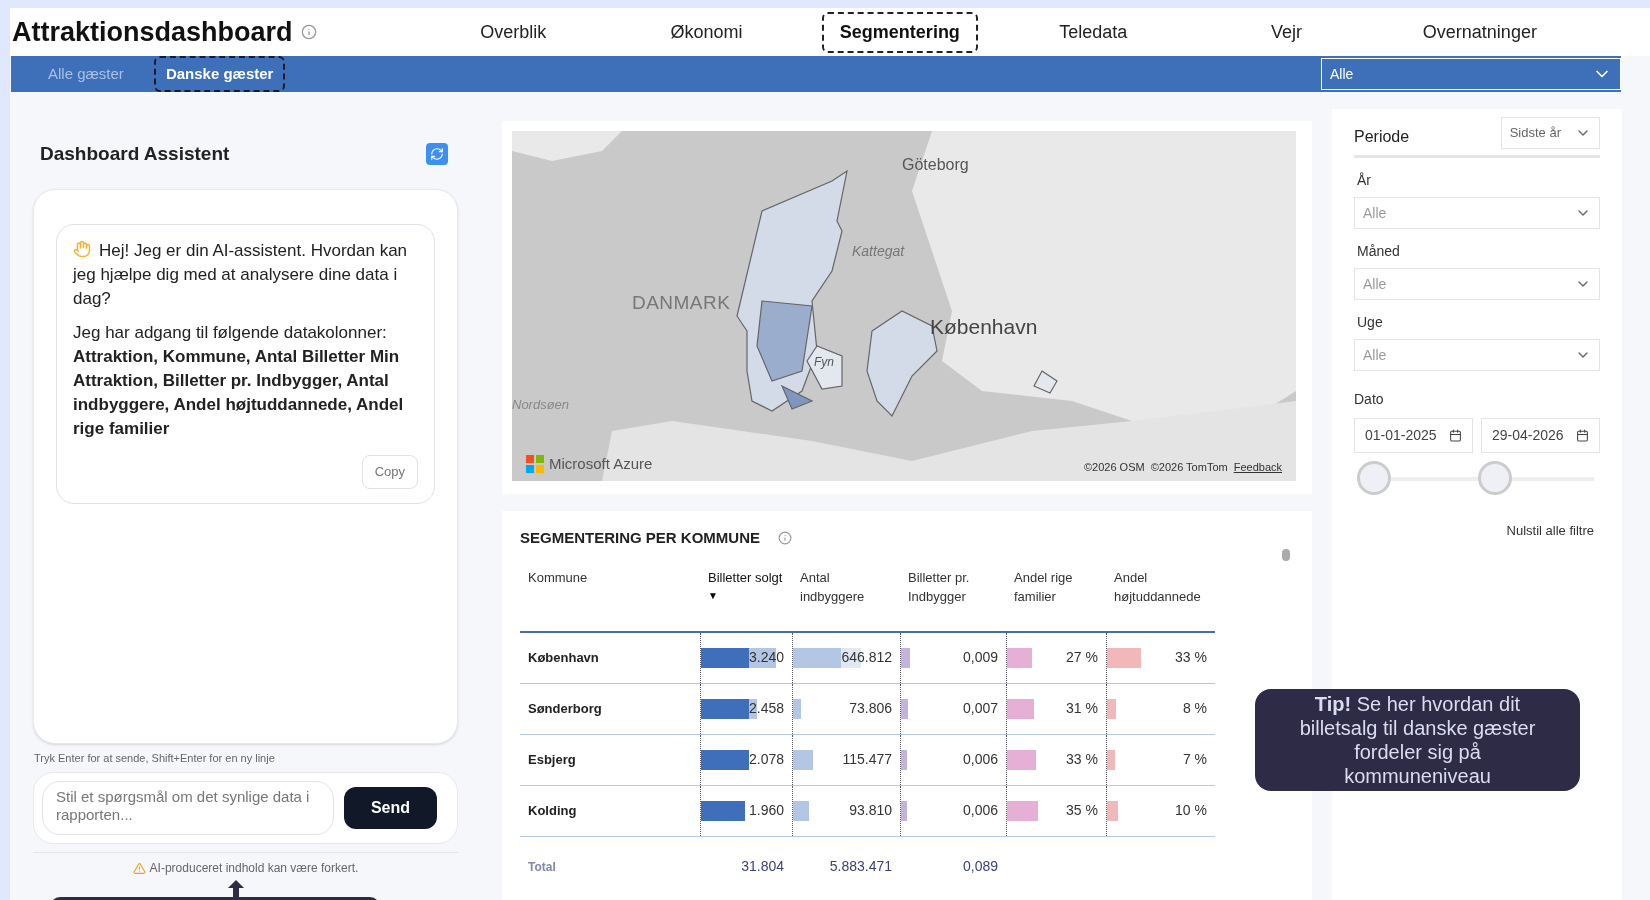 The height and width of the screenshot is (900, 1650). I want to click on column-header: Andel højtuddannede, so click(1162, 586).